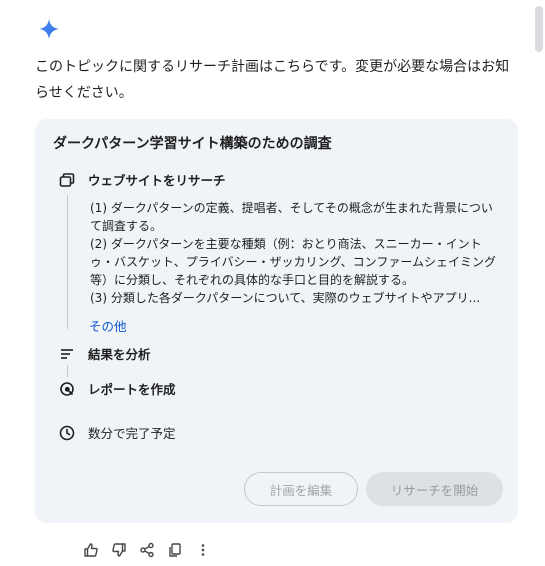 The image size is (545, 566). What do you see at coordinates (67, 180) in the screenshot?
I see `browser-tabs-icon` at bounding box center [67, 180].